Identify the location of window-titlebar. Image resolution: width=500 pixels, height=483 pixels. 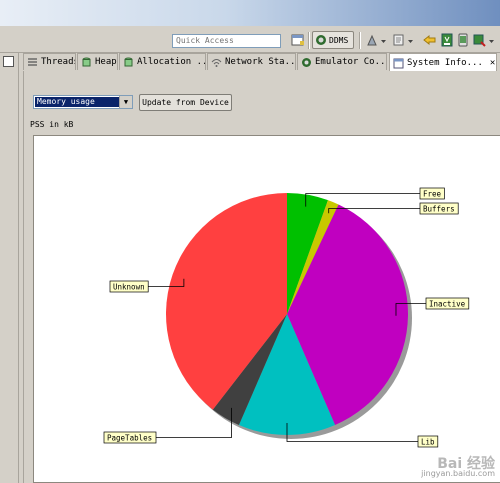
(250, 13).